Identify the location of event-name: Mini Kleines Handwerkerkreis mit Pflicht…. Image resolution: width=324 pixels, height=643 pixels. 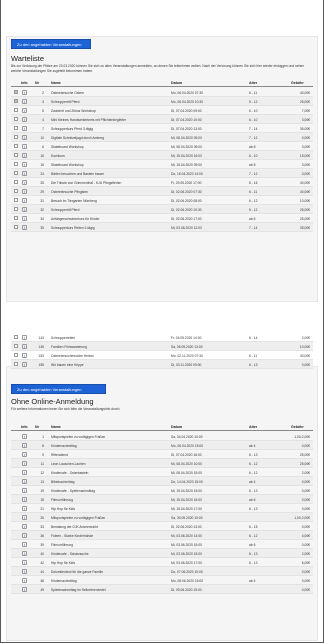
(88, 119).